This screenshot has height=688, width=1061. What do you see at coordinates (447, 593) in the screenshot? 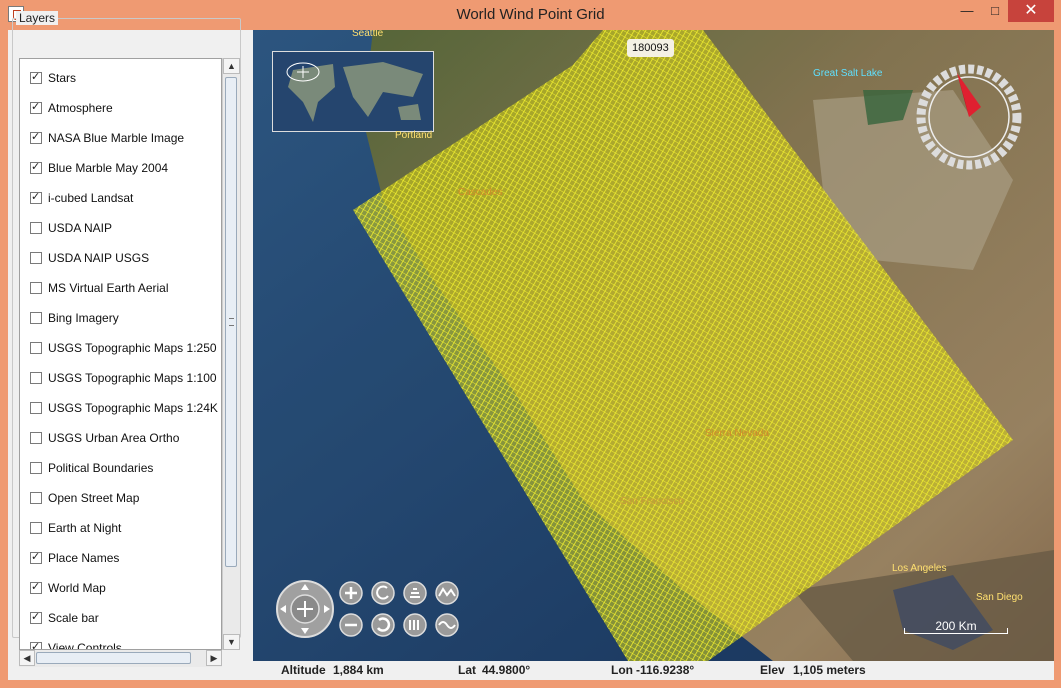
I see `exaggeration-up-icon` at bounding box center [447, 593].